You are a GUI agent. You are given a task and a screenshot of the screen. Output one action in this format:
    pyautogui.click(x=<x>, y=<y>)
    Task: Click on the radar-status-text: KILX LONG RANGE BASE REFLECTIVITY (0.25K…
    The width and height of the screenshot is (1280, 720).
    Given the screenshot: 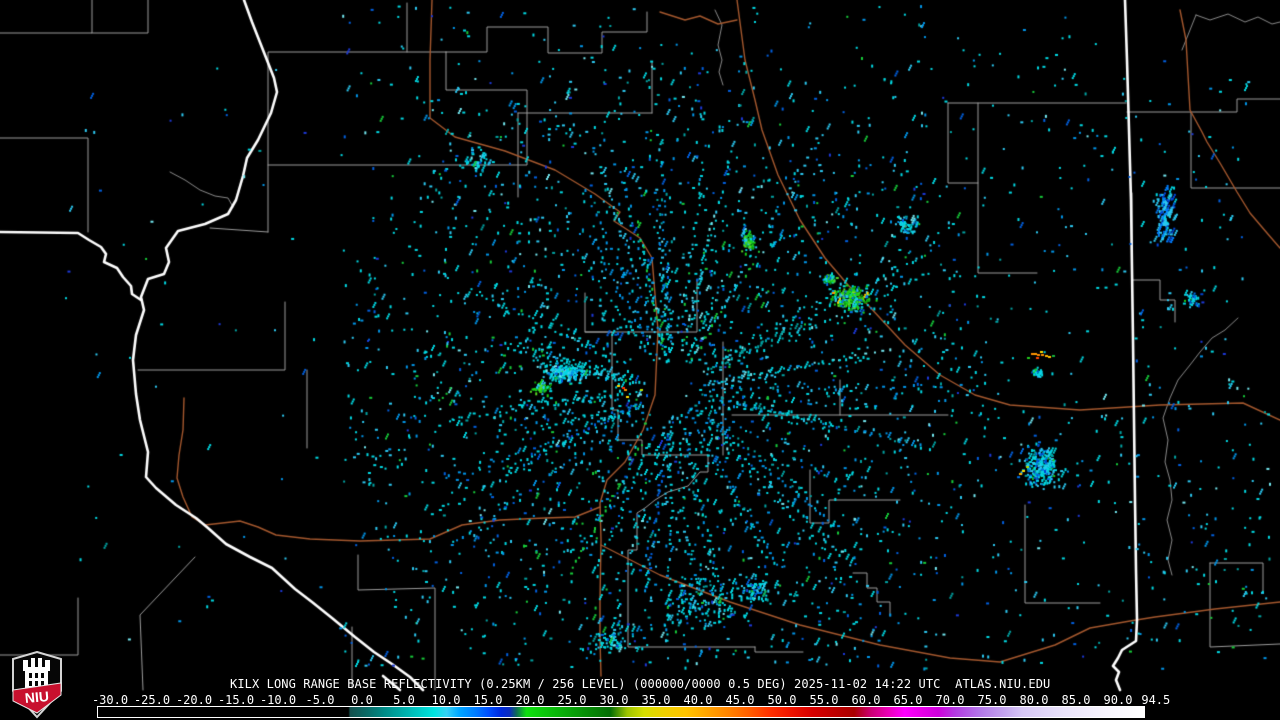 What is the action you would take?
    pyautogui.click(x=640, y=684)
    